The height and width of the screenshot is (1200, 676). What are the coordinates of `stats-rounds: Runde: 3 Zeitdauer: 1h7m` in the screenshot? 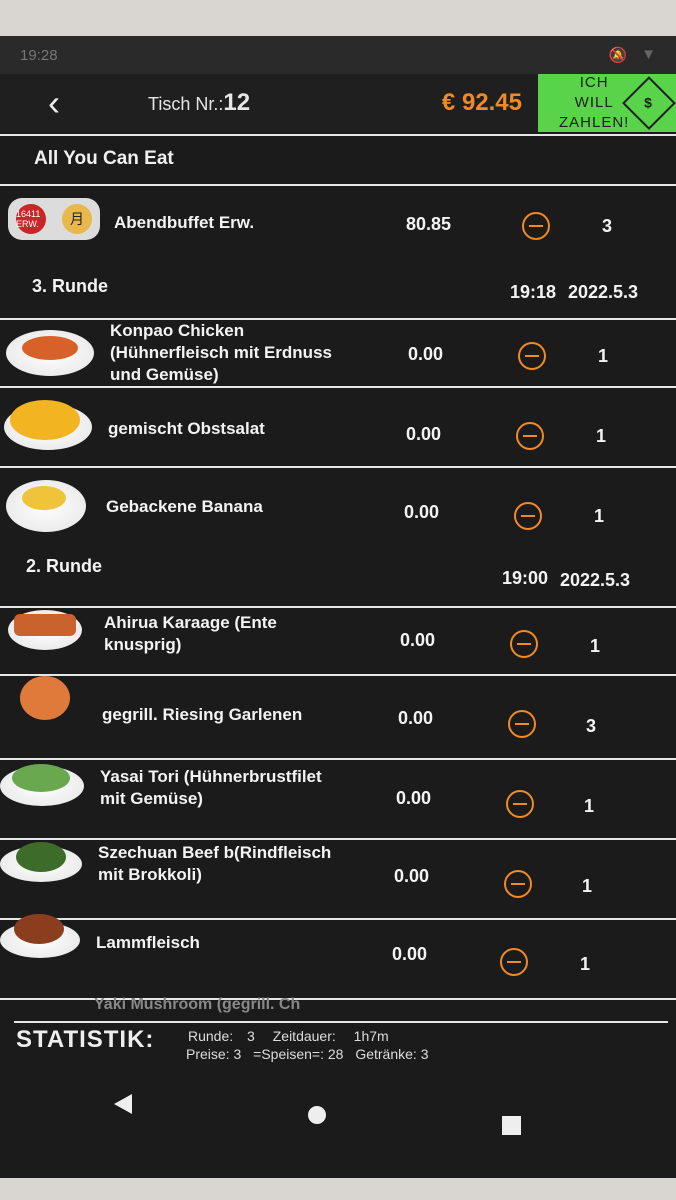 It's located at (288, 1036).